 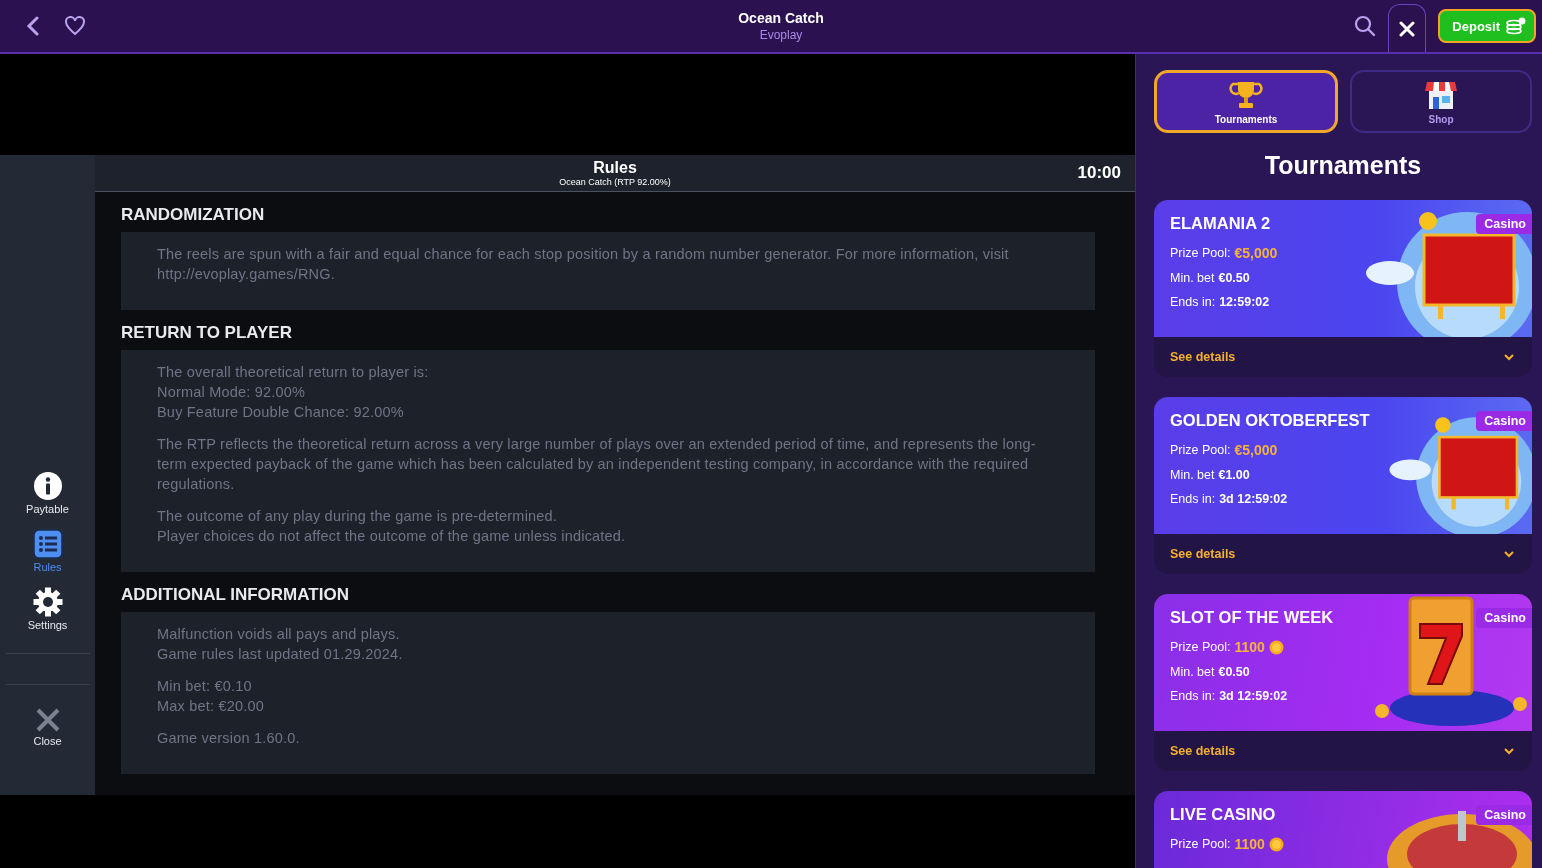 What do you see at coordinates (1246, 101) in the screenshot?
I see `panel-tab: Tournaments` at bounding box center [1246, 101].